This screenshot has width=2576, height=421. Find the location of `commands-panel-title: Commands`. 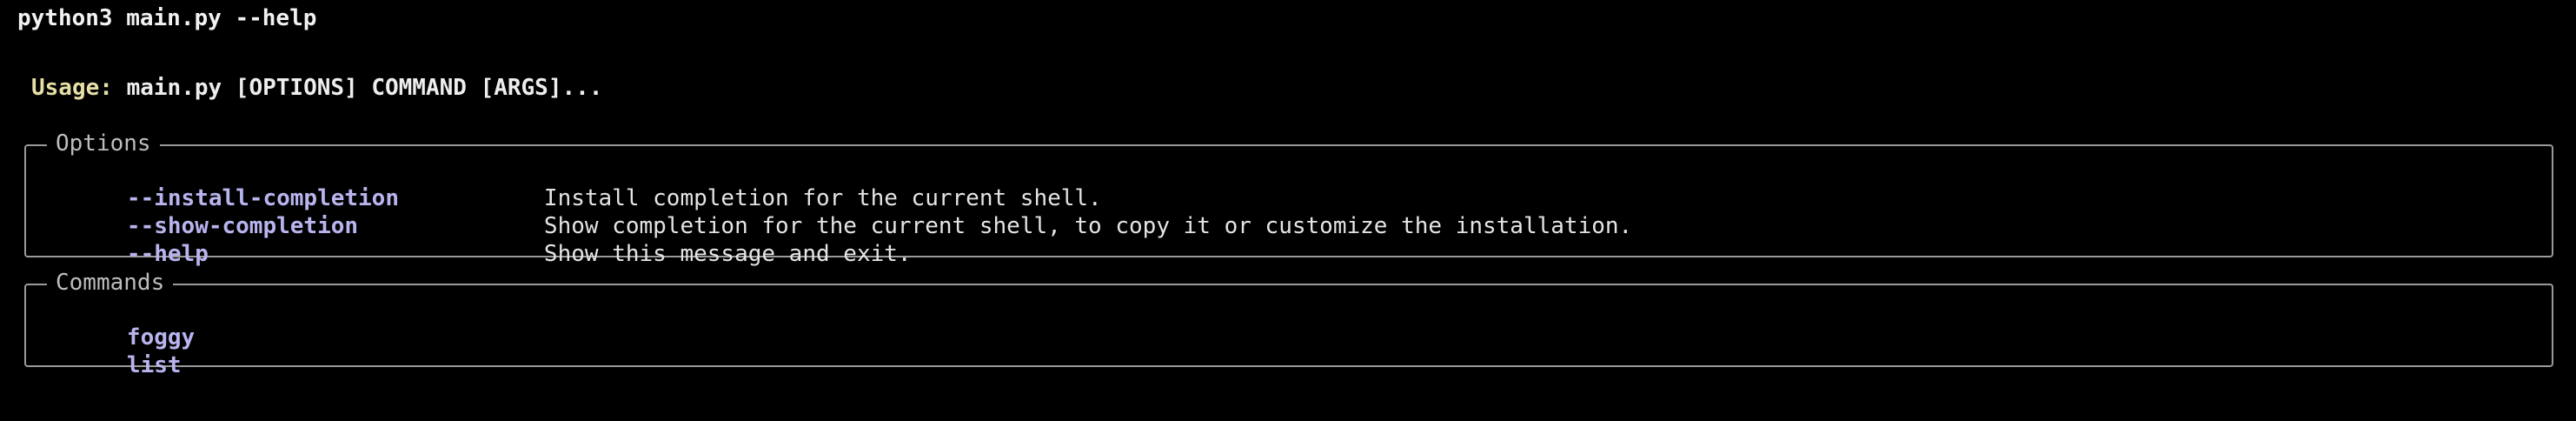

commands-panel-title: Commands is located at coordinates (110, 283).